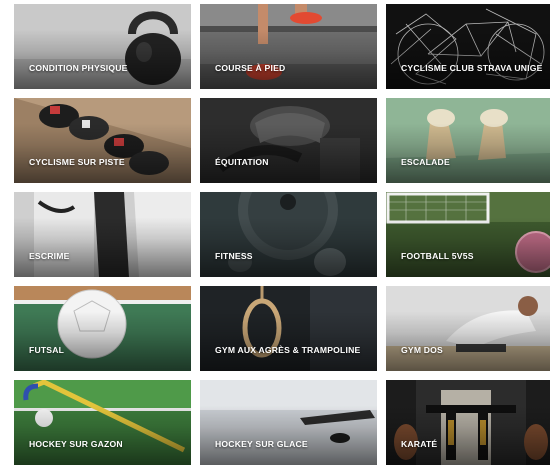 The width and height of the screenshot is (550, 465). What do you see at coordinates (425, 162) in the screenshot?
I see `sport-label: ESCALADE` at bounding box center [425, 162].